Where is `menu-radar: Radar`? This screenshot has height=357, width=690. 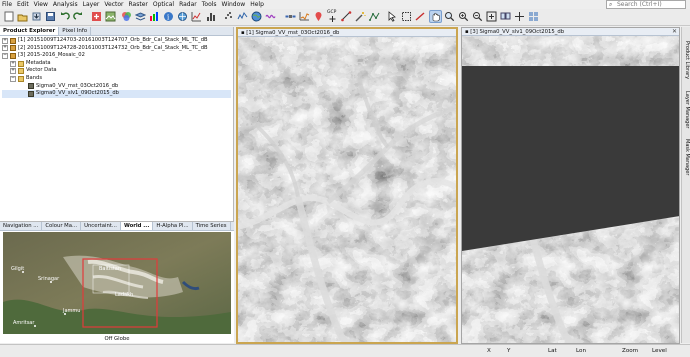 menu-radar: Radar is located at coordinates (188, 4).